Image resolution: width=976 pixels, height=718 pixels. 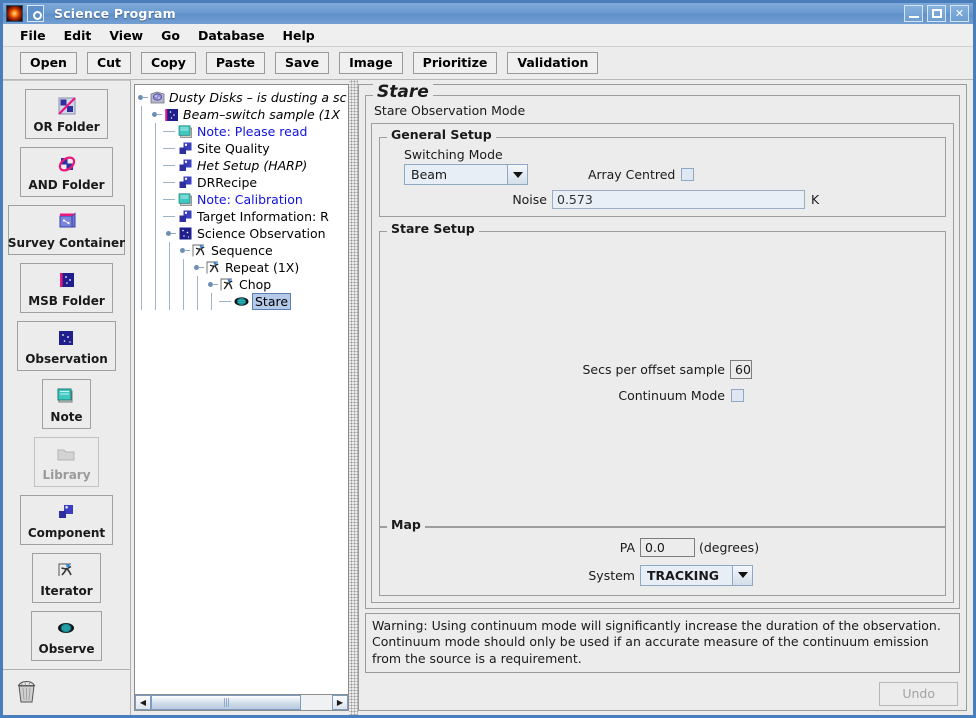 I want to click on palette-item-observe: Observe, so click(x=66, y=636).